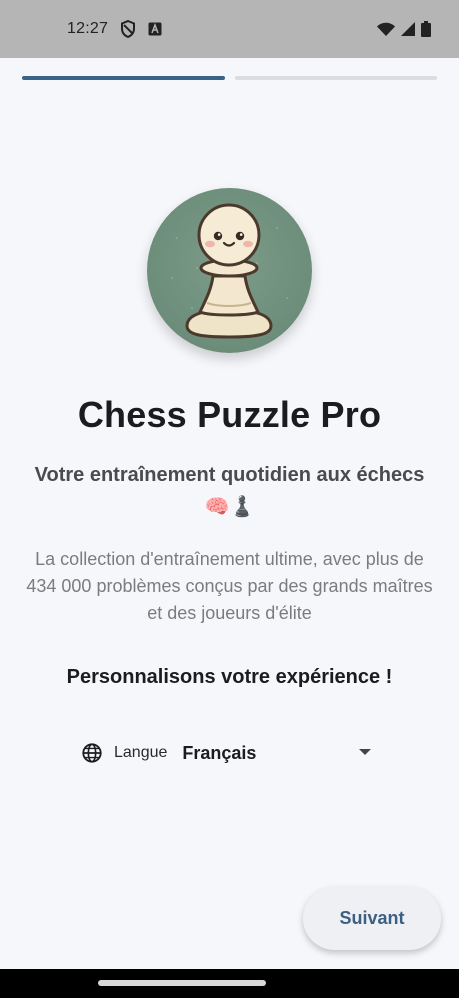  I want to click on subtitle-text: Votre entraînement quotidien aux échecs, so click(229, 475).